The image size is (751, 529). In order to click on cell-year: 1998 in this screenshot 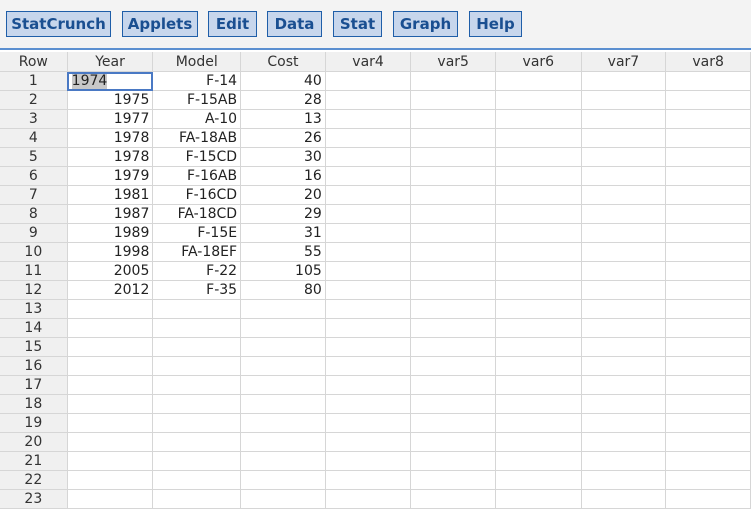, I will do `click(110, 252)`.